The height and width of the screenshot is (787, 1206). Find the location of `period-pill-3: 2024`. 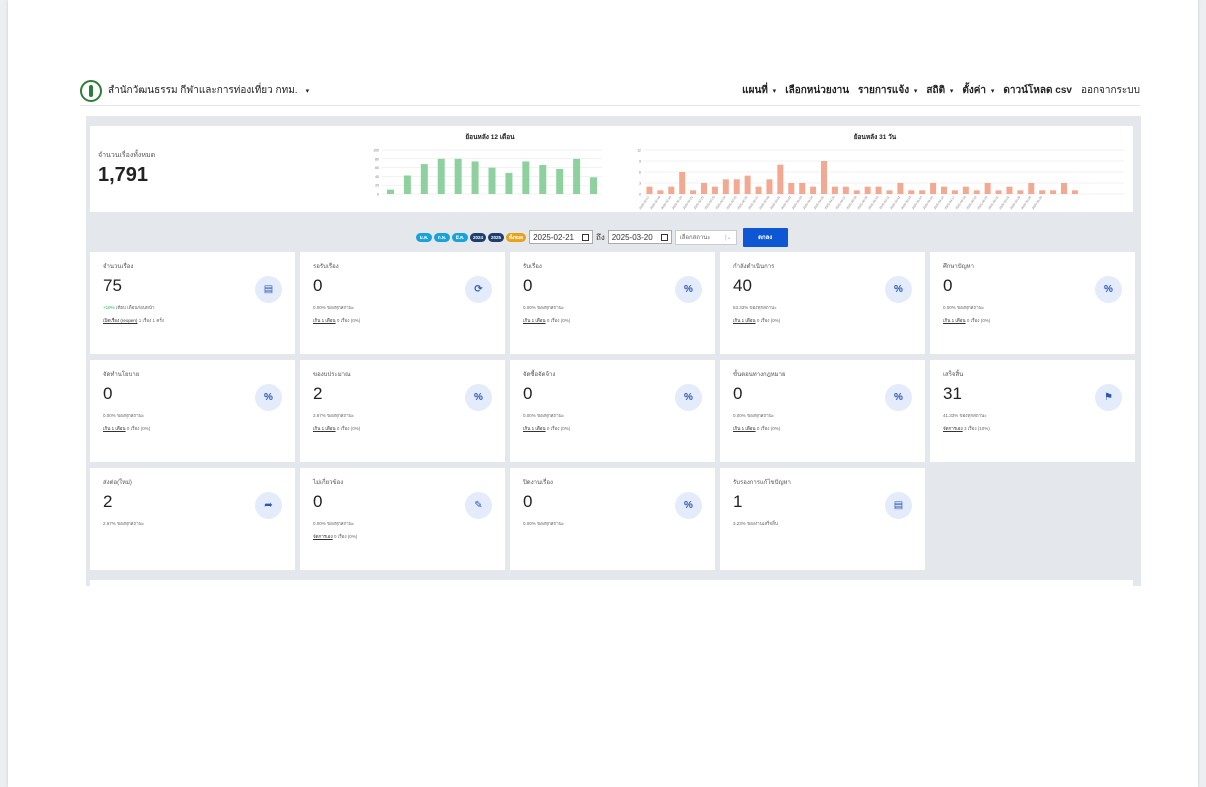

period-pill-3: 2024 is located at coordinates (478, 237).